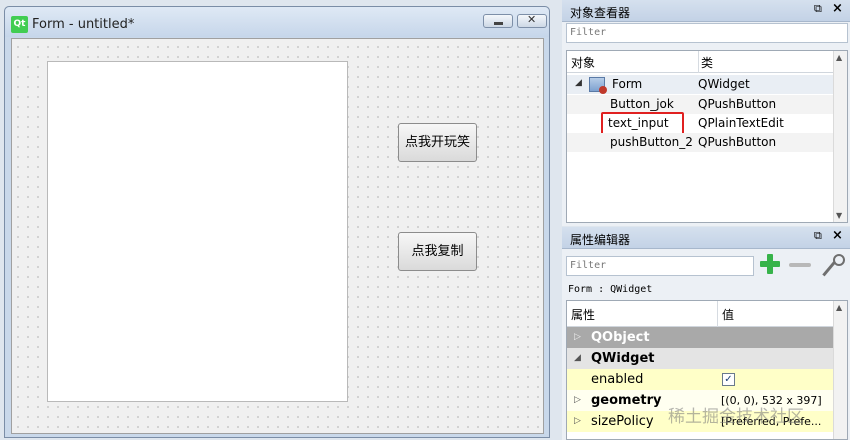 The width and height of the screenshot is (850, 440). Describe the element at coordinates (700, 314) in the screenshot. I see `property-table-header: 属性 值` at that location.